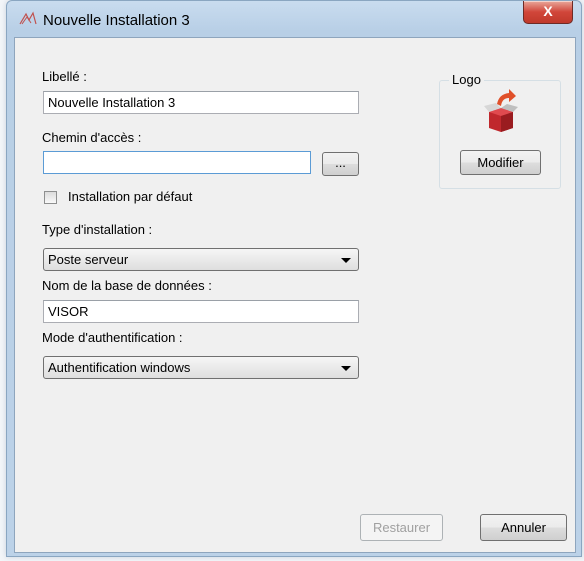 The width and height of the screenshot is (584, 561). What do you see at coordinates (201, 367) in the screenshot?
I see `auth-select: Authentification windows` at bounding box center [201, 367].